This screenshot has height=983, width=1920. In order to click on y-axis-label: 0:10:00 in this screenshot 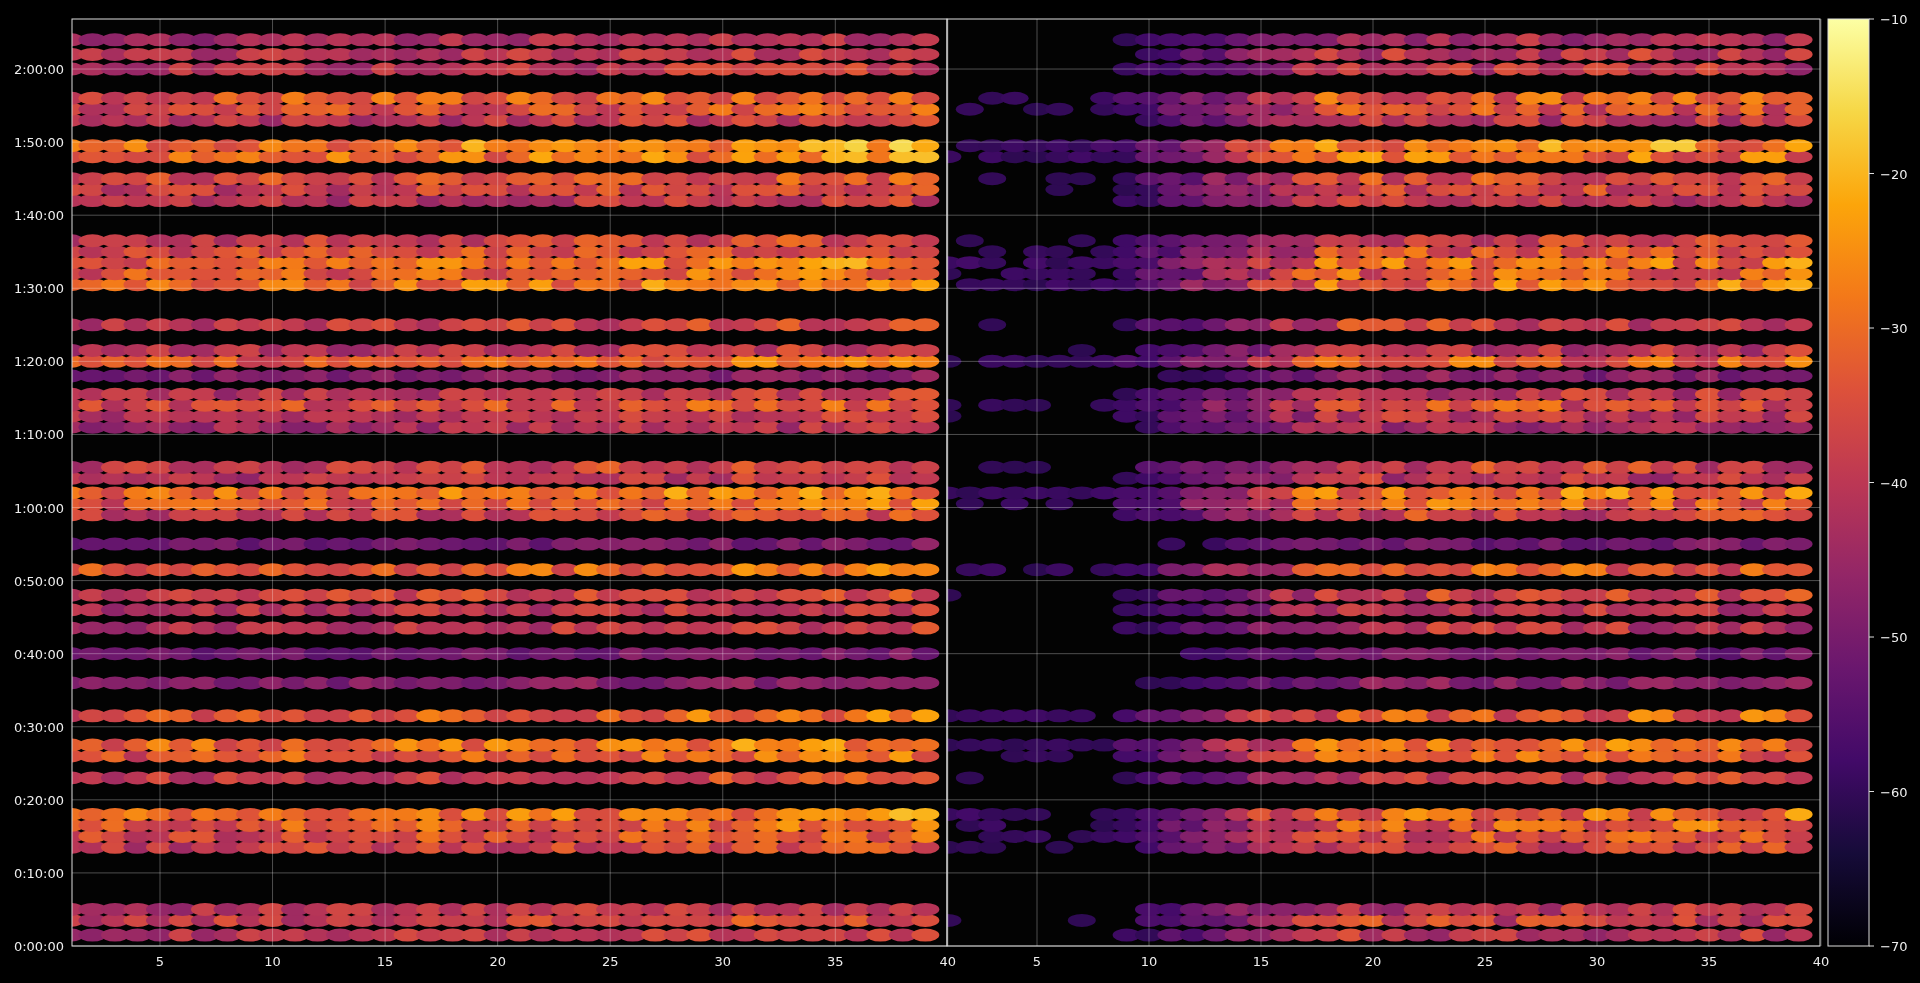, I will do `click(38, 873)`.